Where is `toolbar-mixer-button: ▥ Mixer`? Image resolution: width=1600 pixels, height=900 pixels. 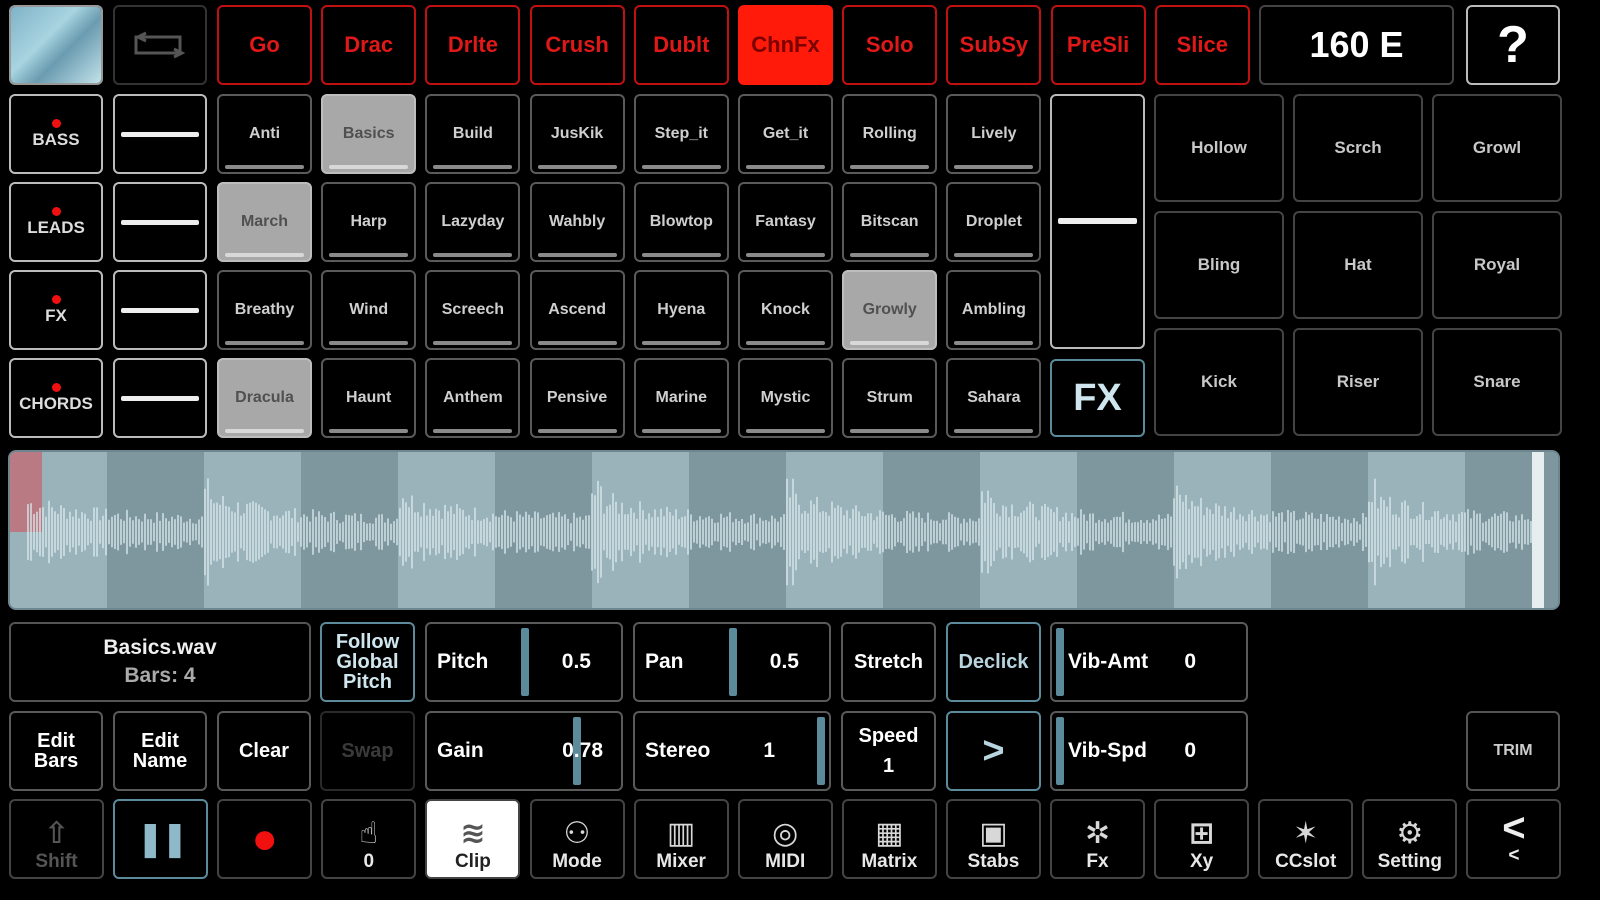
toolbar-mixer-button: ▥ Mixer is located at coordinates (681, 839).